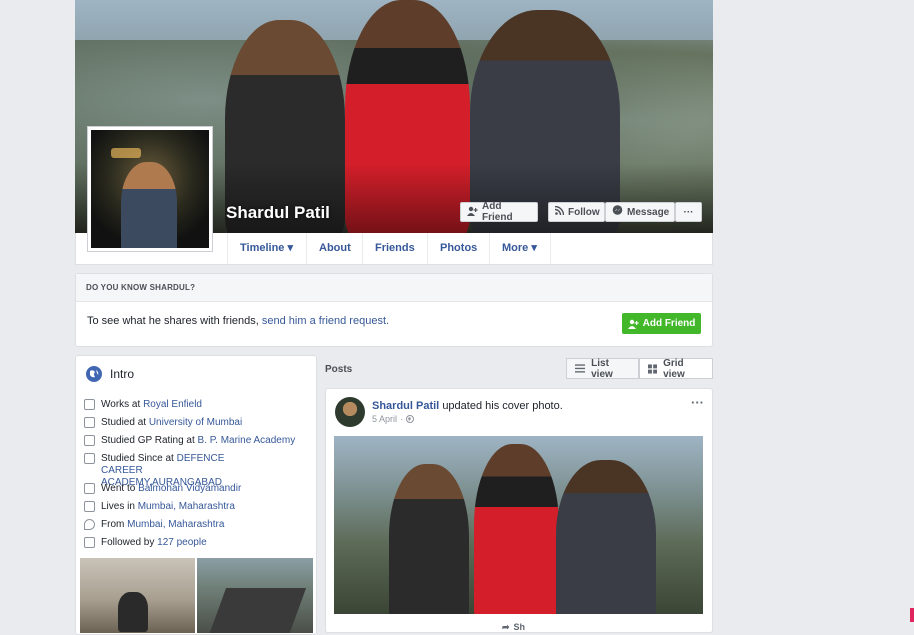  I want to click on list-view-button: List view, so click(602, 368).